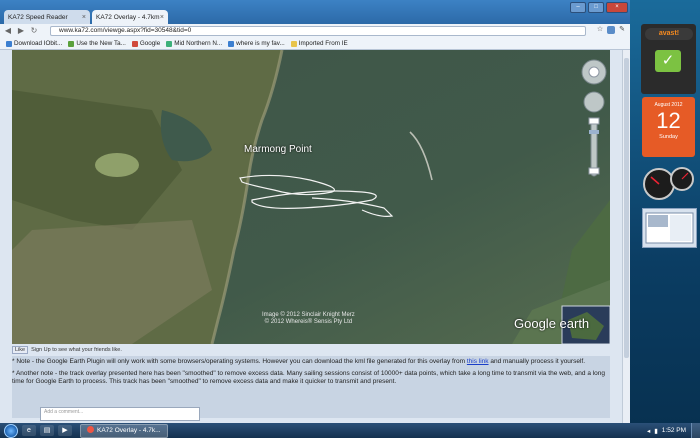  I want to click on slideshow-gadget, so click(669, 228).